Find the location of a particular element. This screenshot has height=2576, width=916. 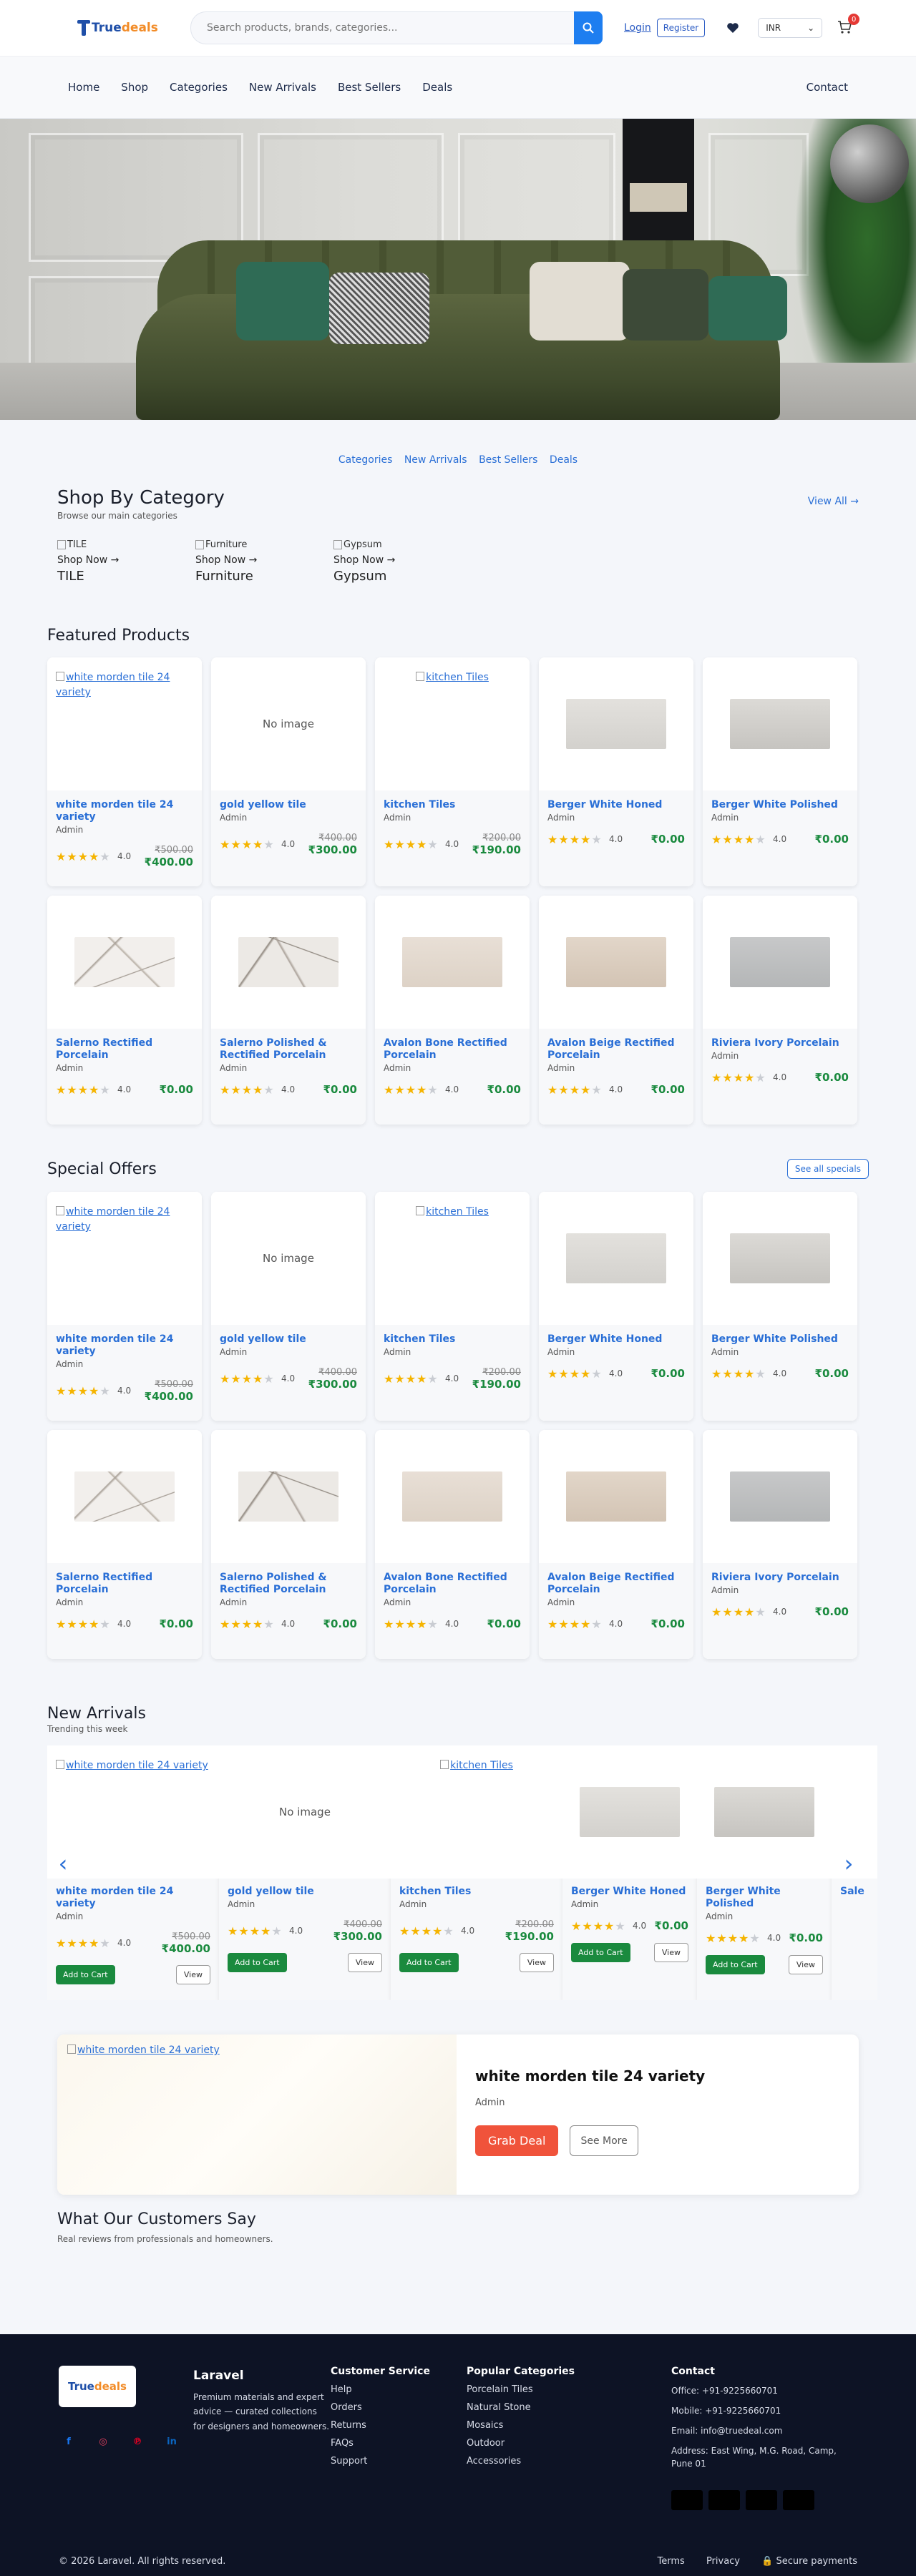

search-button is located at coordinates (588, 27).